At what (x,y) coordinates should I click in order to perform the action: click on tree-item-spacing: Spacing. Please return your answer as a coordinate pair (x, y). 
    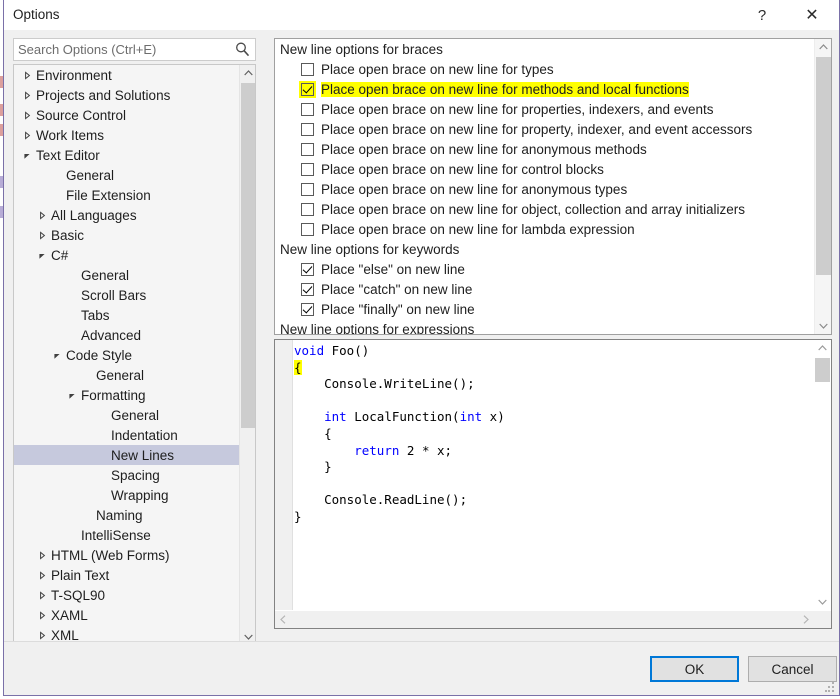
    Looking at the image, I should click on (126, 475).